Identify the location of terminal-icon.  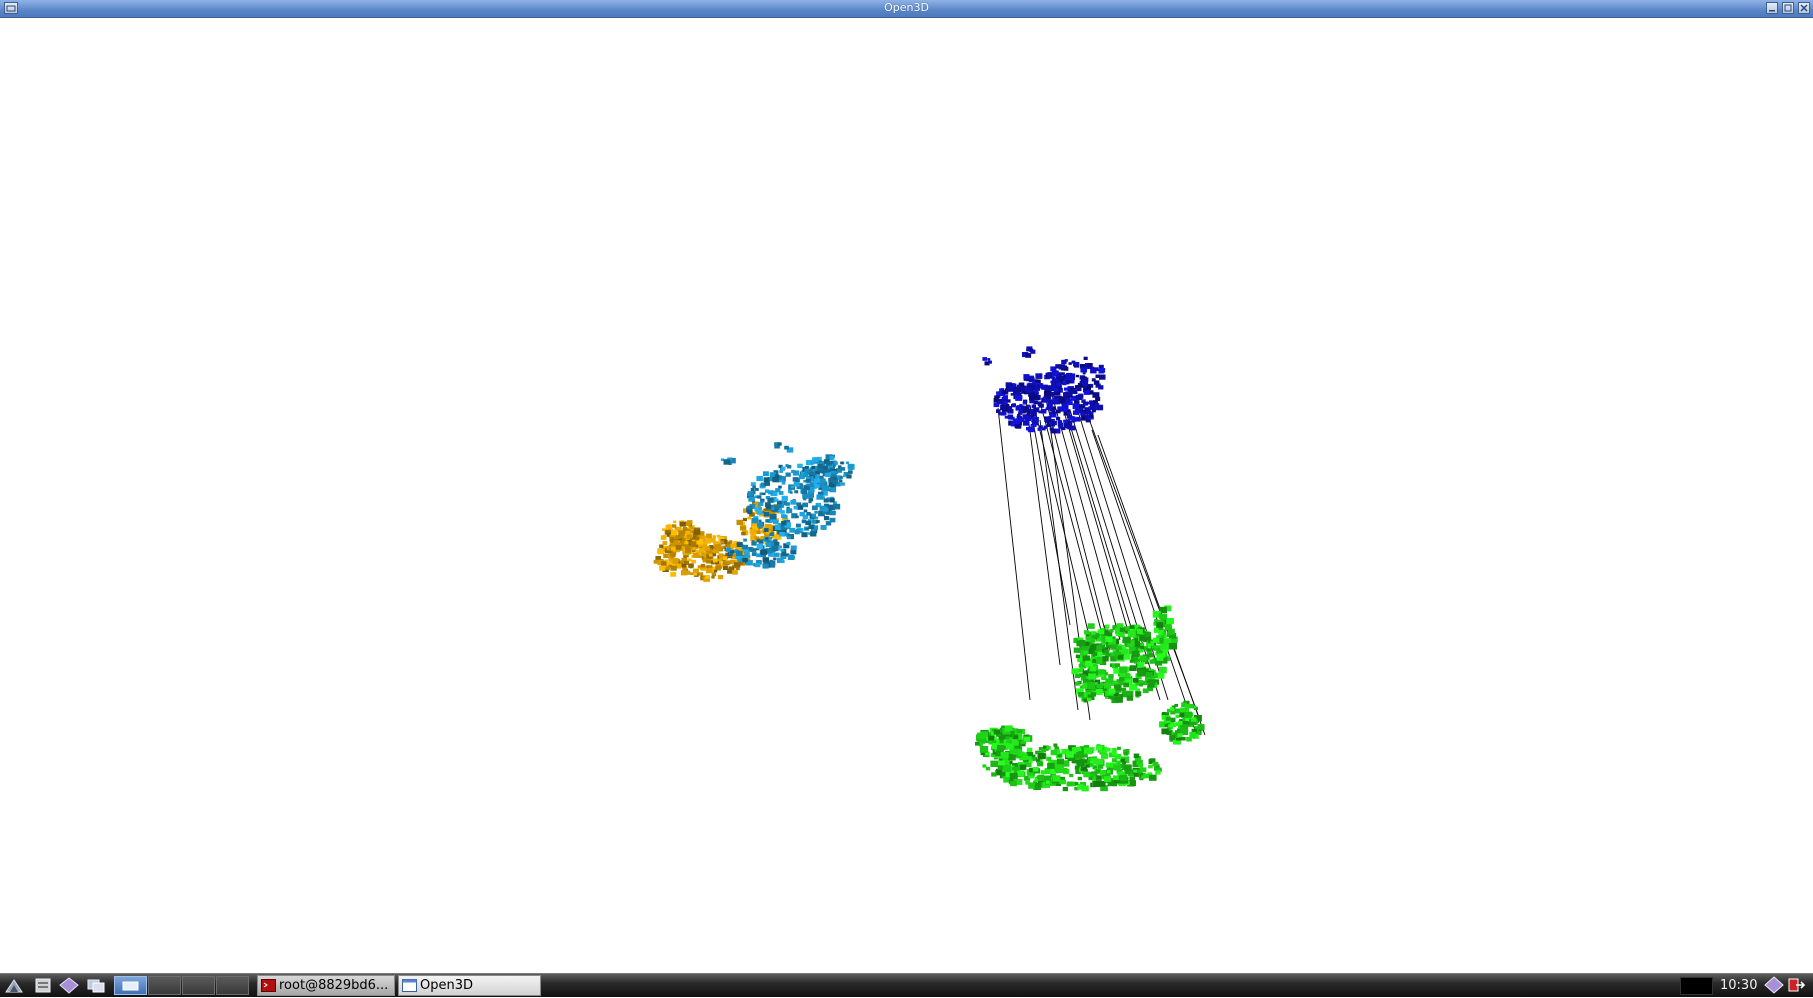
(268, 987).